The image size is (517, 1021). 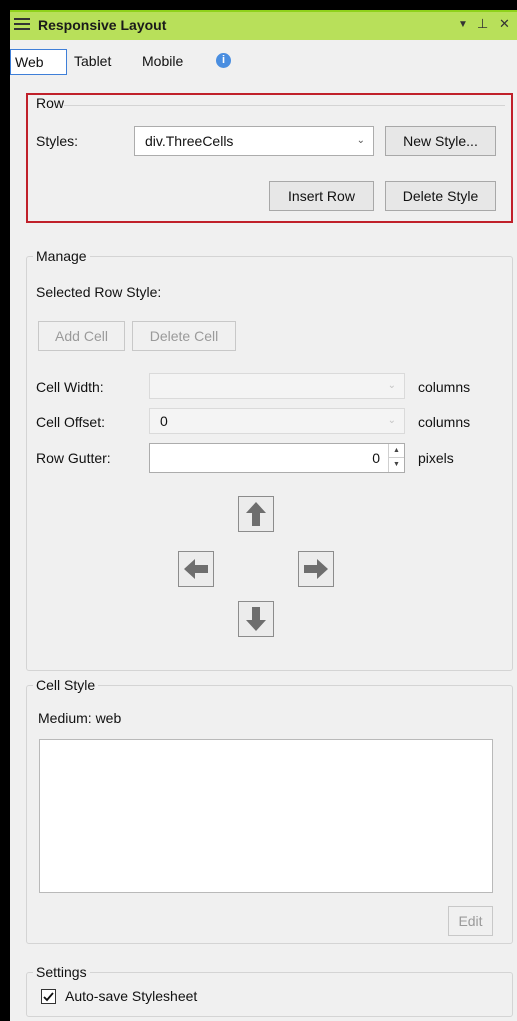 What do you see at coordinates (396, 451) in the screenshot?
I see `spin-up-icon: ▲` at bounding box center [396, 451].